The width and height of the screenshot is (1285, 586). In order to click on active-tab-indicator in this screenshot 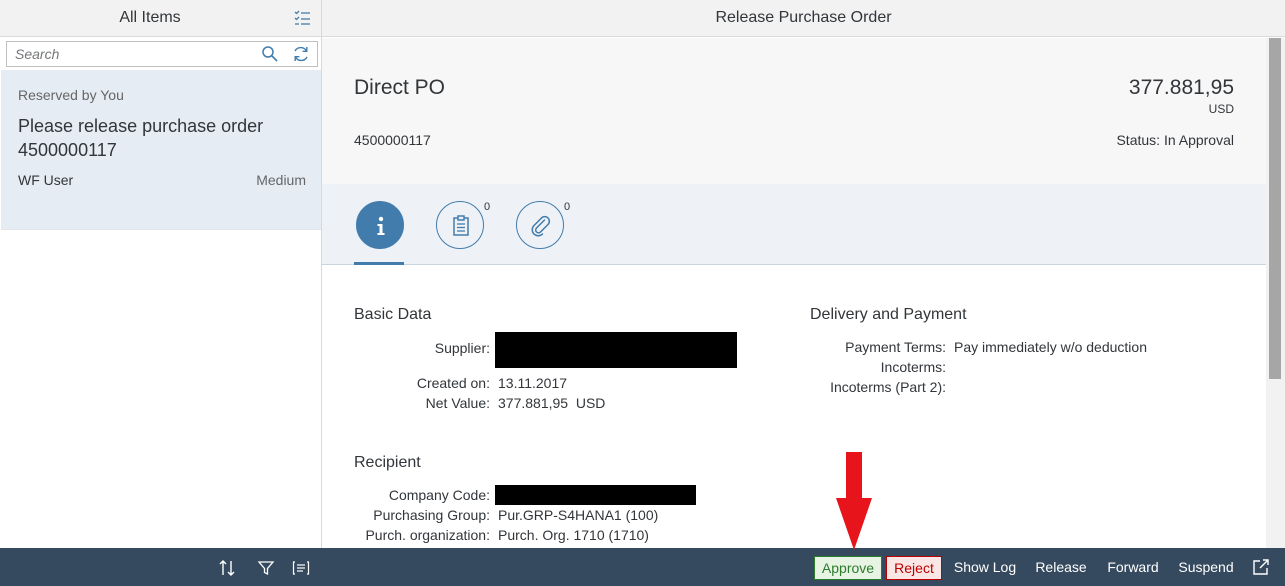, I will do `click(379, 263)`.